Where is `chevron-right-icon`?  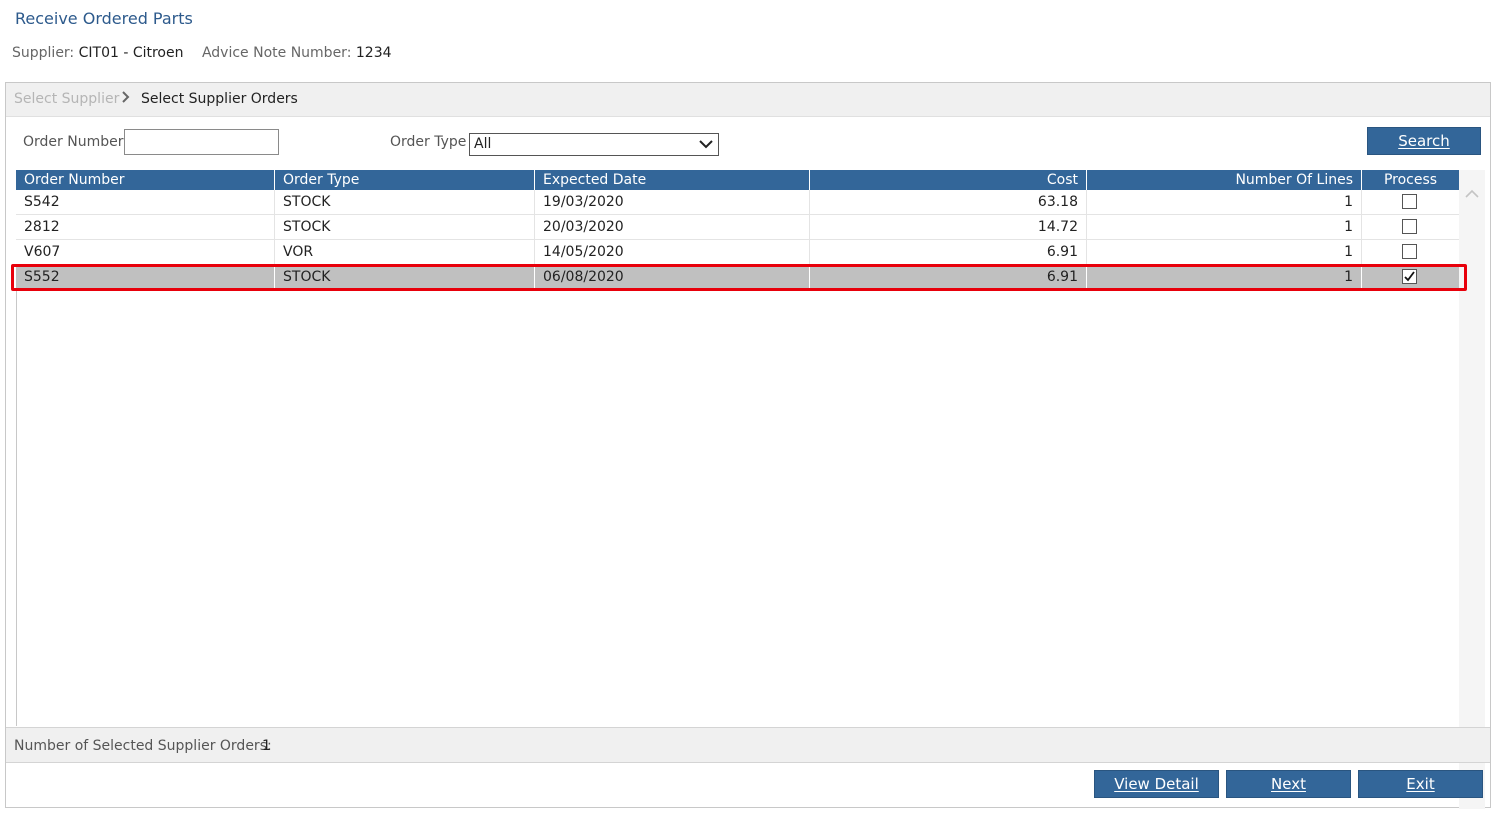
chevron-right-icon is located at coordinates (126, 99).